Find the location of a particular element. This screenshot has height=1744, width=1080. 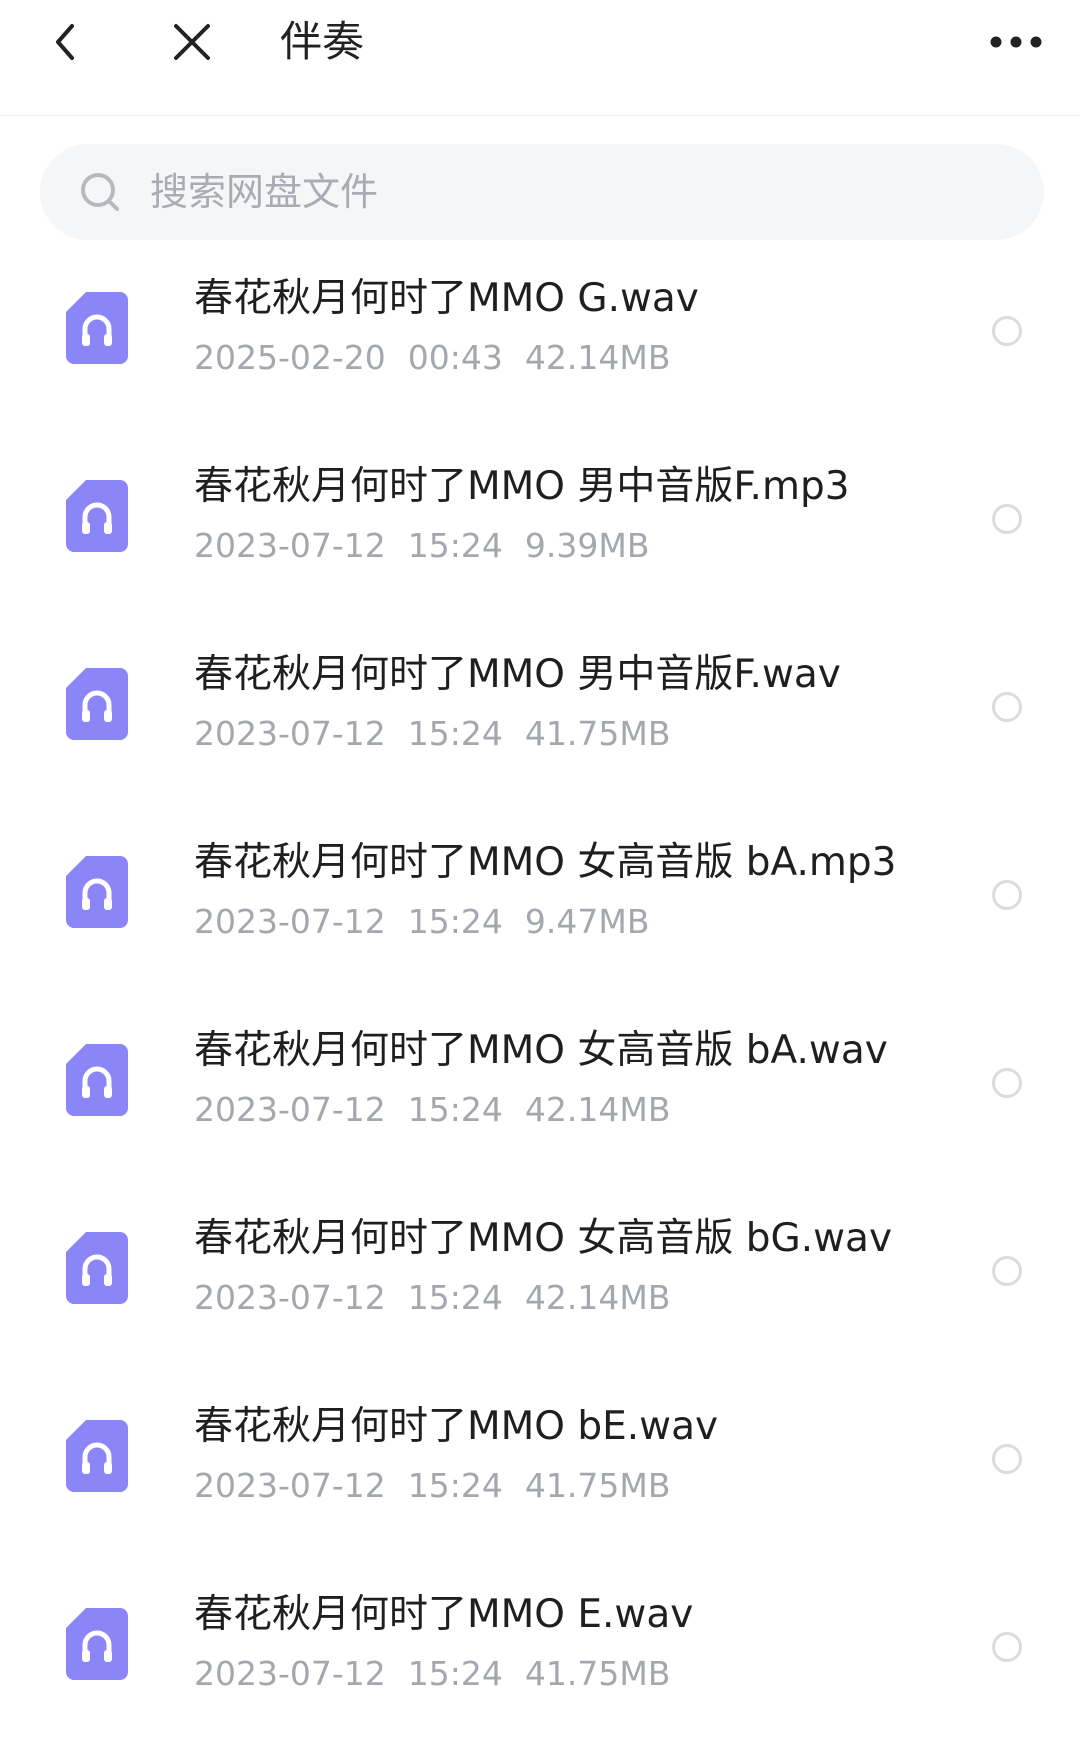

file-size: 9.47MB is located at coordinates (587, 921).